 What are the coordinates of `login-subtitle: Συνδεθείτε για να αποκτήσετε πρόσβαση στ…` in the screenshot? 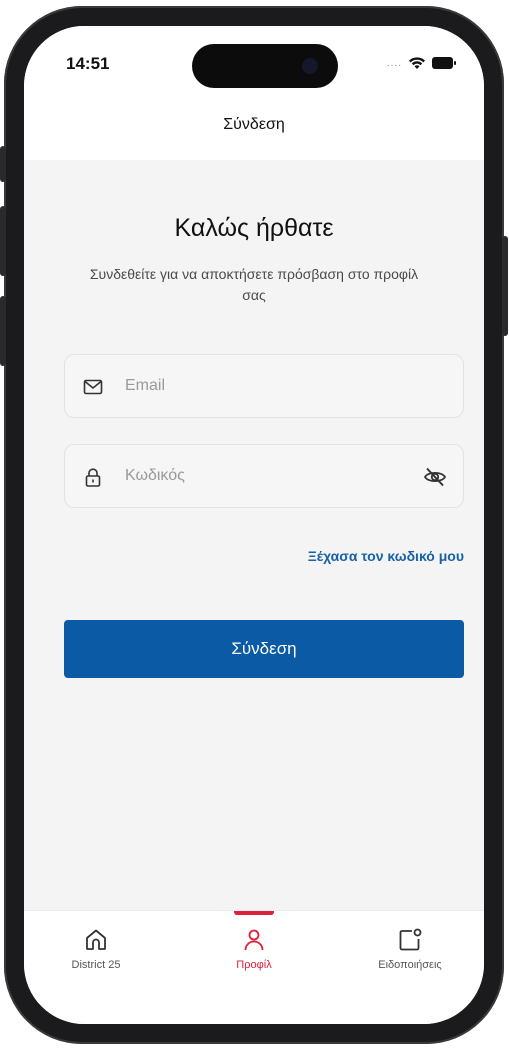 It's located at (254, 284).